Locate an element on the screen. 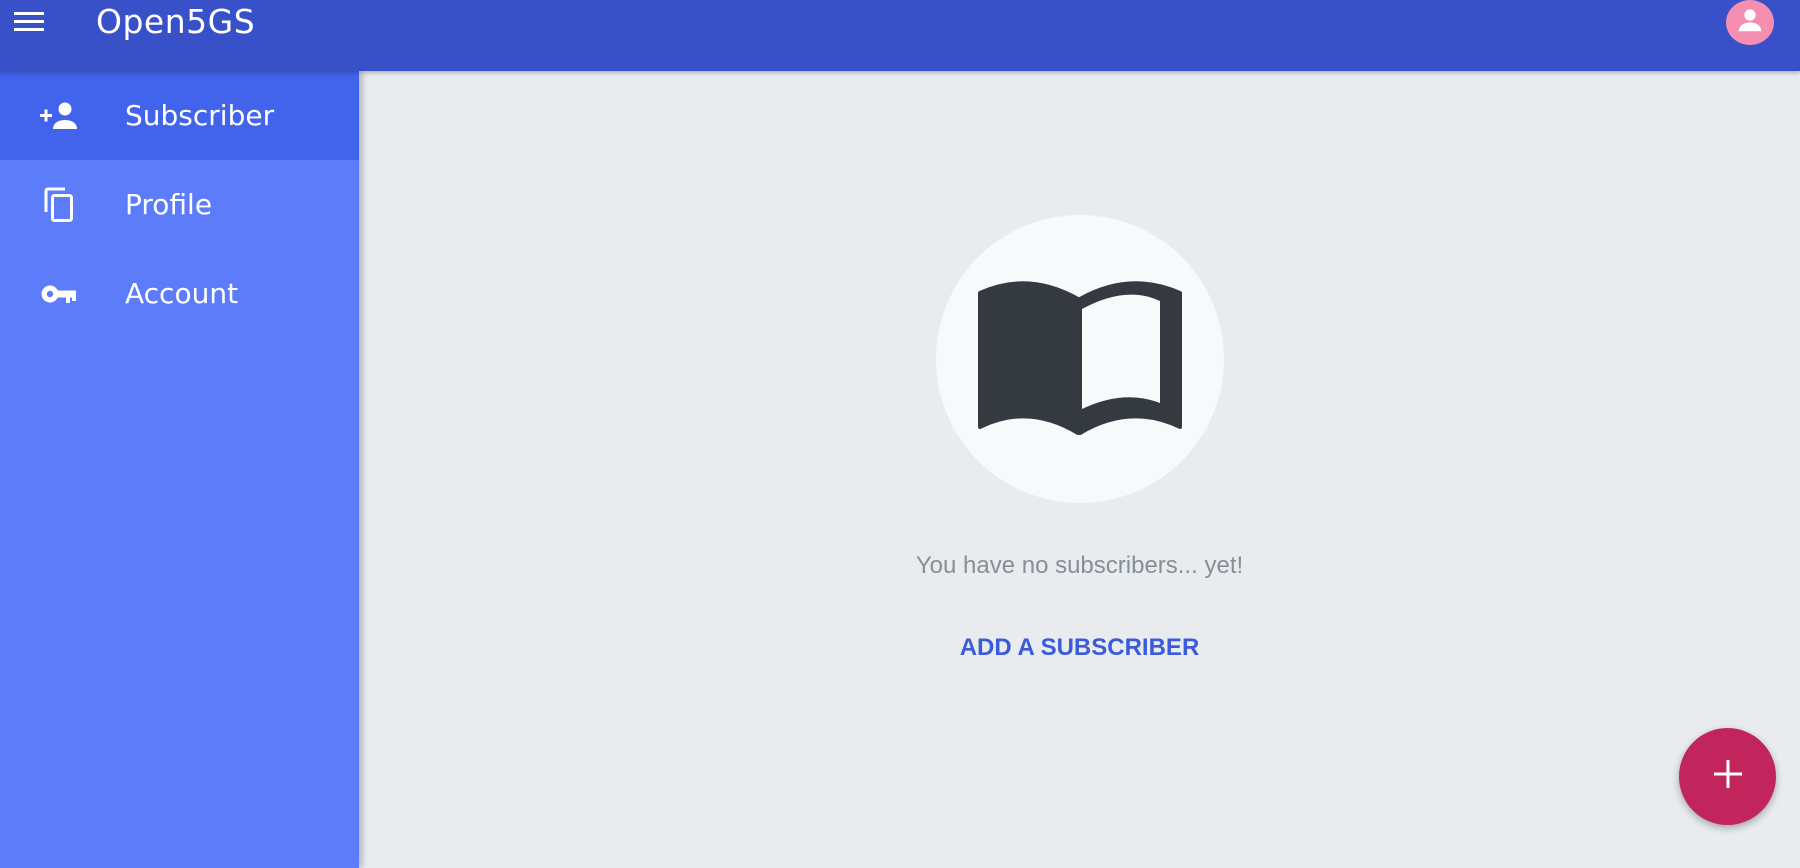  menu-button is located at coordinates (29, 23).